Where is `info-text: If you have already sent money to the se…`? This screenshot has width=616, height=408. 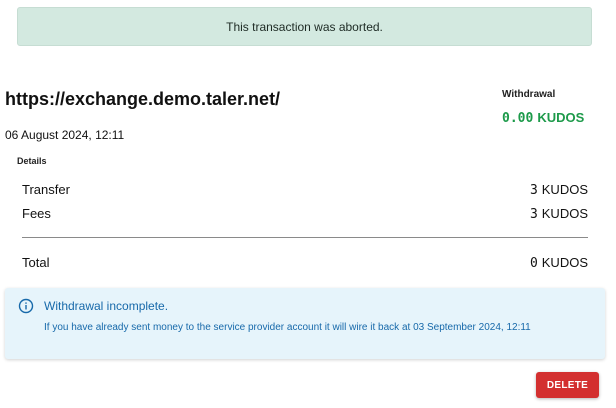
info-text: If you have already sent money to the se… is located at coordinates (287, 327).